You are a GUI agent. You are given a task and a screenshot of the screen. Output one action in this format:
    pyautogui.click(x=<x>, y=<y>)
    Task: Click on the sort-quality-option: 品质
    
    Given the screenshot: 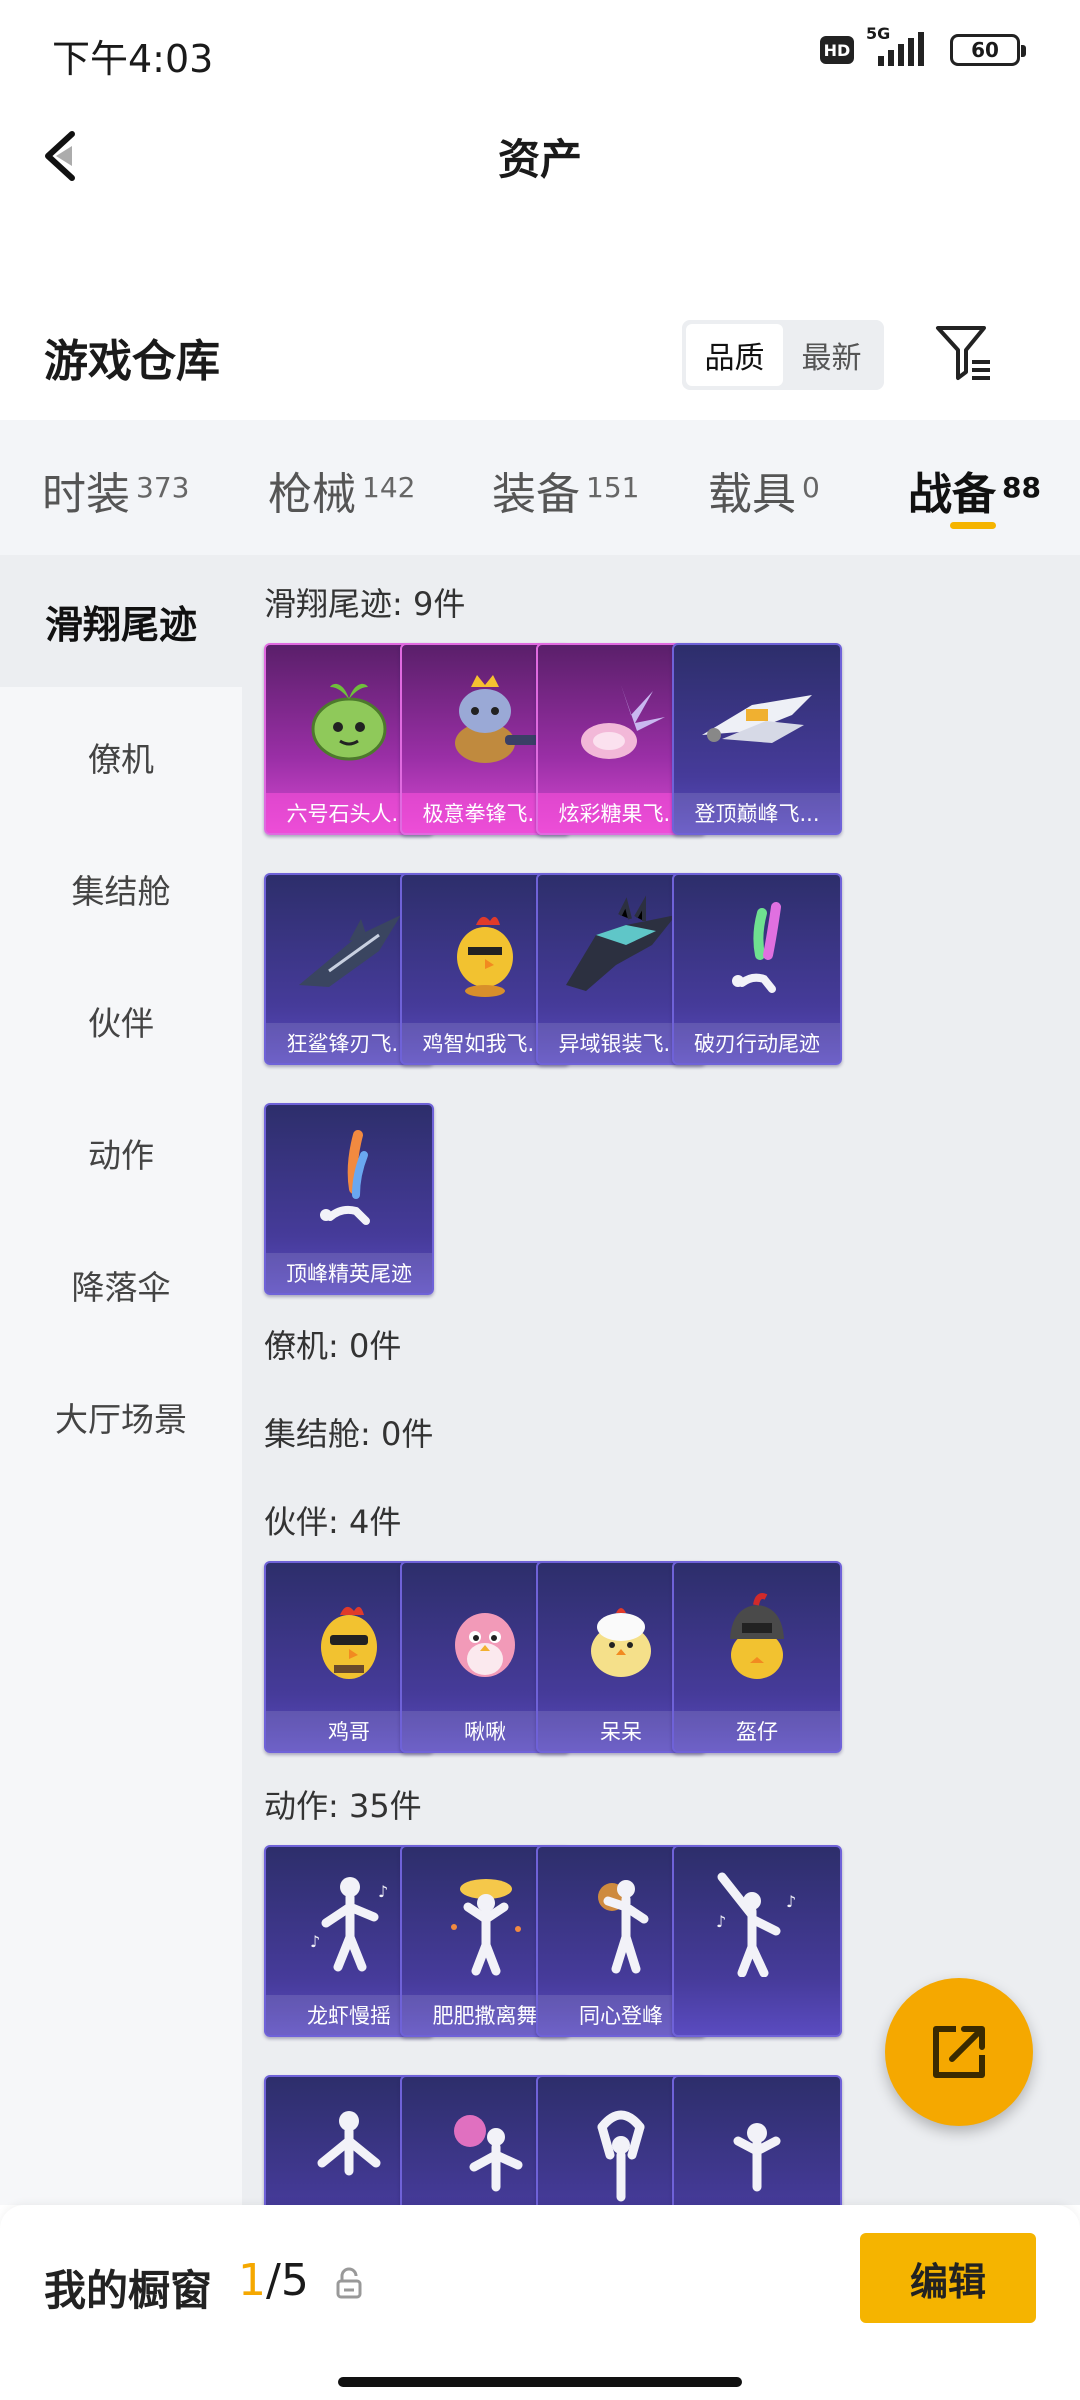 What is the action you would take?
    pyautogui.click(x=734, y=355)
    